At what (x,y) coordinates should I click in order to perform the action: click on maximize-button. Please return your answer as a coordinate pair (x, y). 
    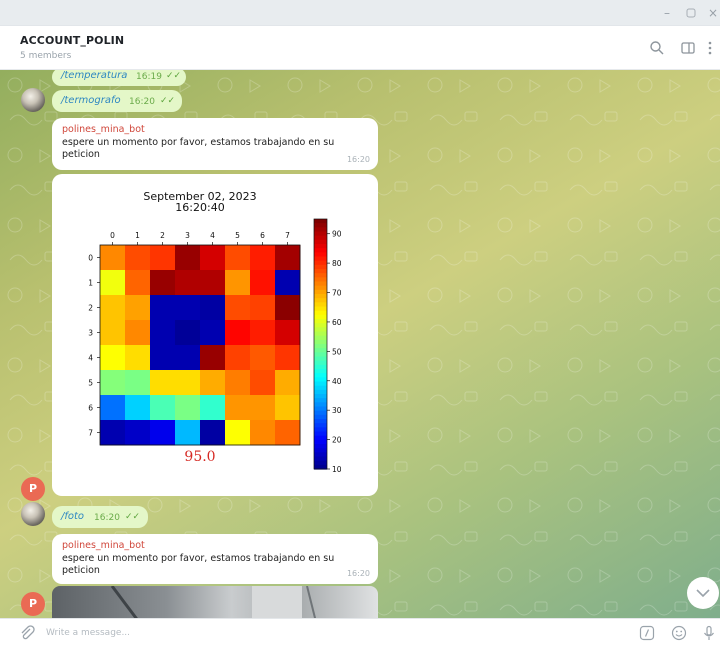
    Looking at the image, I should click on (691, 13).